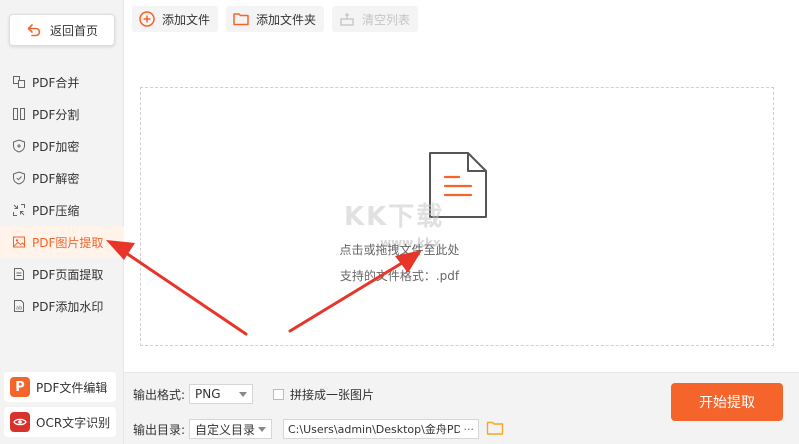 The width and height of the screenshot is (799, 444). Describe the element at coordinates (399, 276) in the screenshot. I see `supported-formats-text: 支持的文件格式：.pdf` at that location.